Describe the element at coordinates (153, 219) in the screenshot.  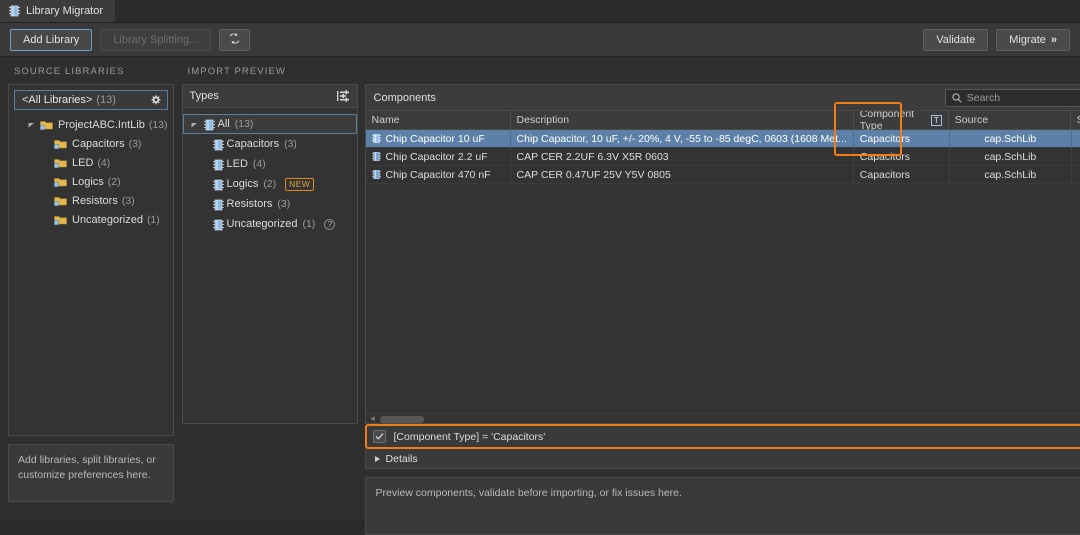
I see `tree-item-count: (1)` at that location.